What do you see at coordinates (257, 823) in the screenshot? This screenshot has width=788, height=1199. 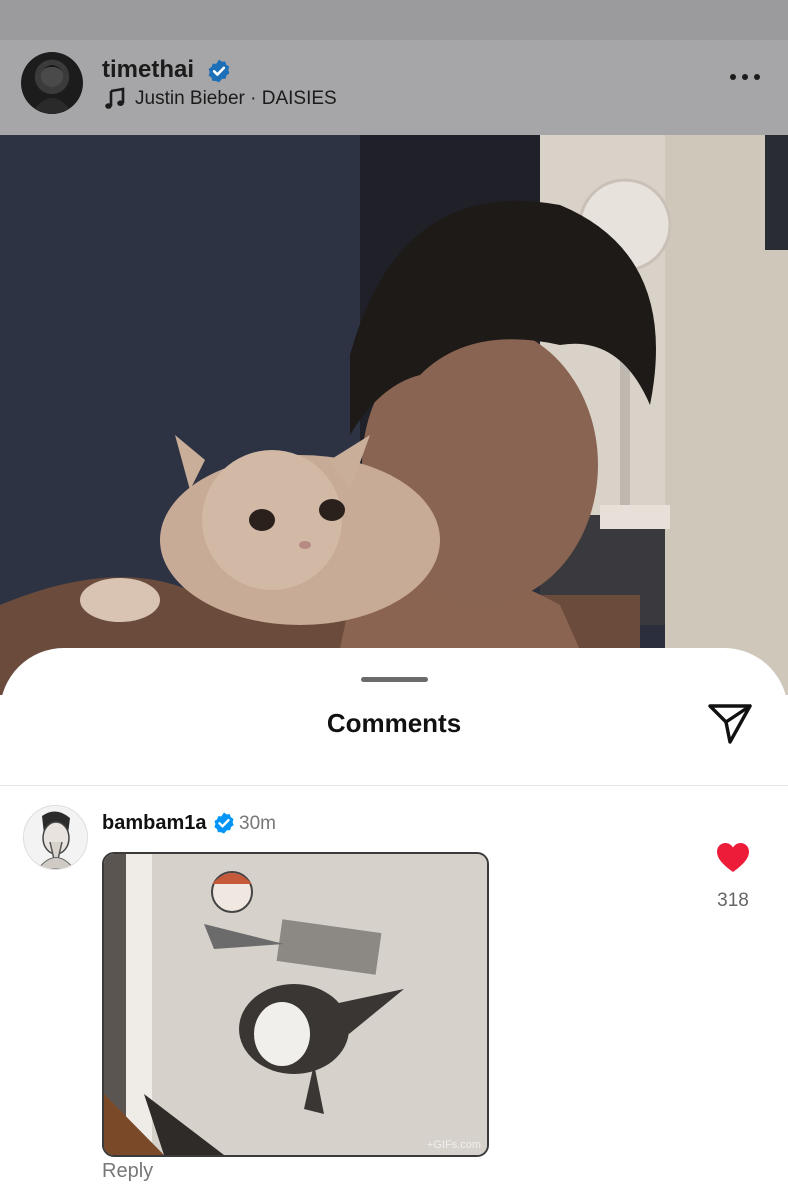 I see `comment-timestamp: 30m` at bounding box center [257, 823].